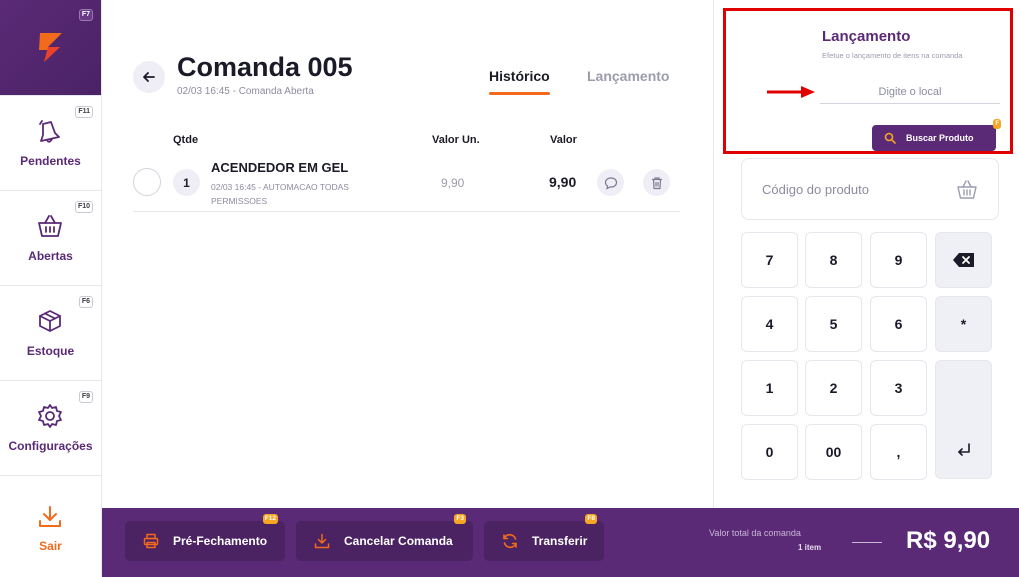 This screenshot has height=577, width=1019. I want to click on keypad-multiply: *, so click(963, 324).